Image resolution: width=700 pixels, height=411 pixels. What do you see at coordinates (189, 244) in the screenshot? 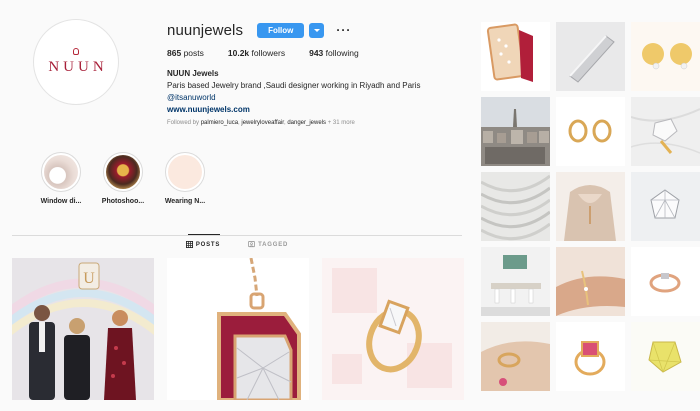
I see `grid-icon` at bounding box center [189, 244].